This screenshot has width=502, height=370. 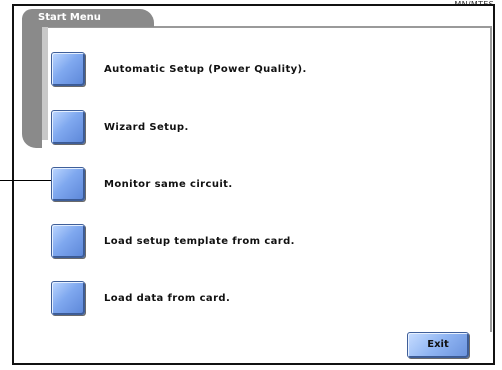 I want to click on load-setup-template-button, so click(x=68, y=241).